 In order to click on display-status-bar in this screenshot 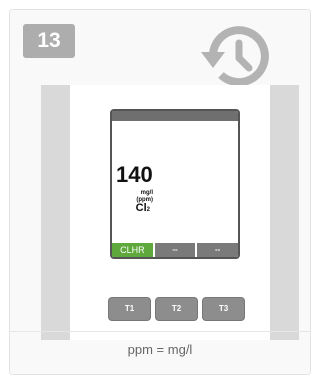, I will do `click(175, 116)`.